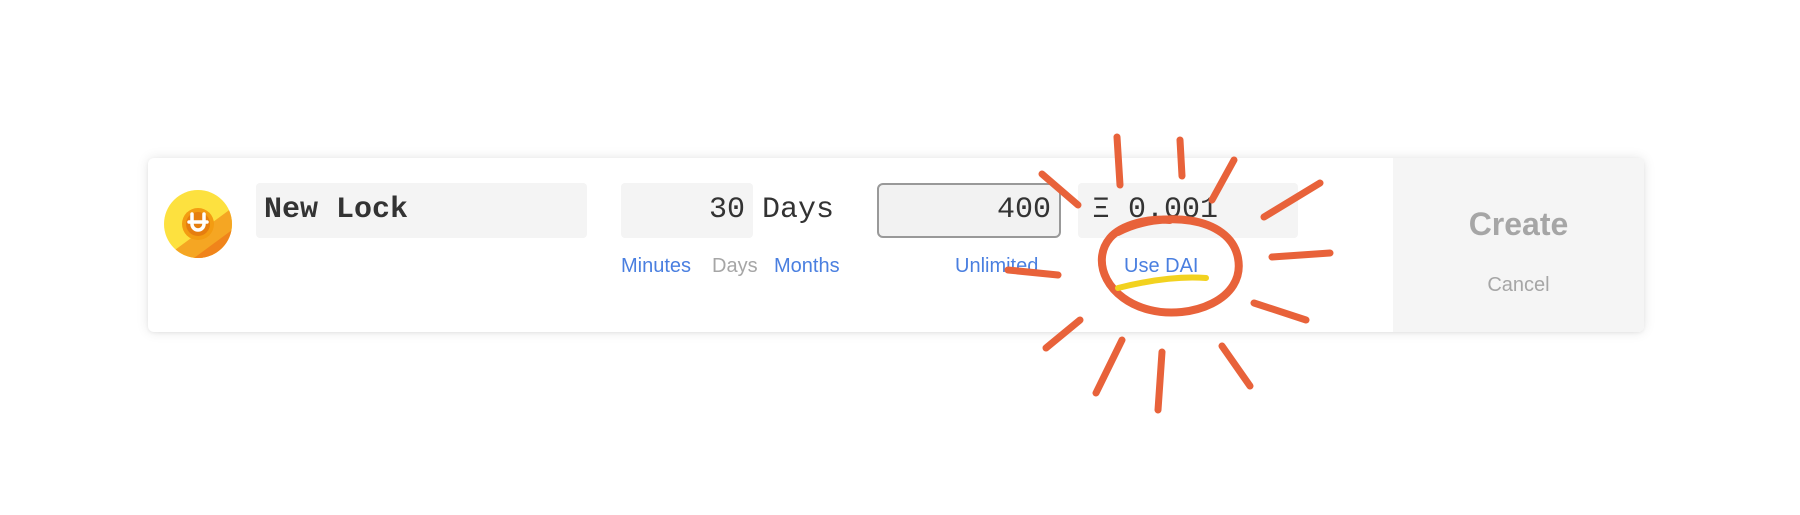  Describe the element at coordinates (656, 266) in the screenshot. I see `duration-option-minutes: Minutes` at that location.